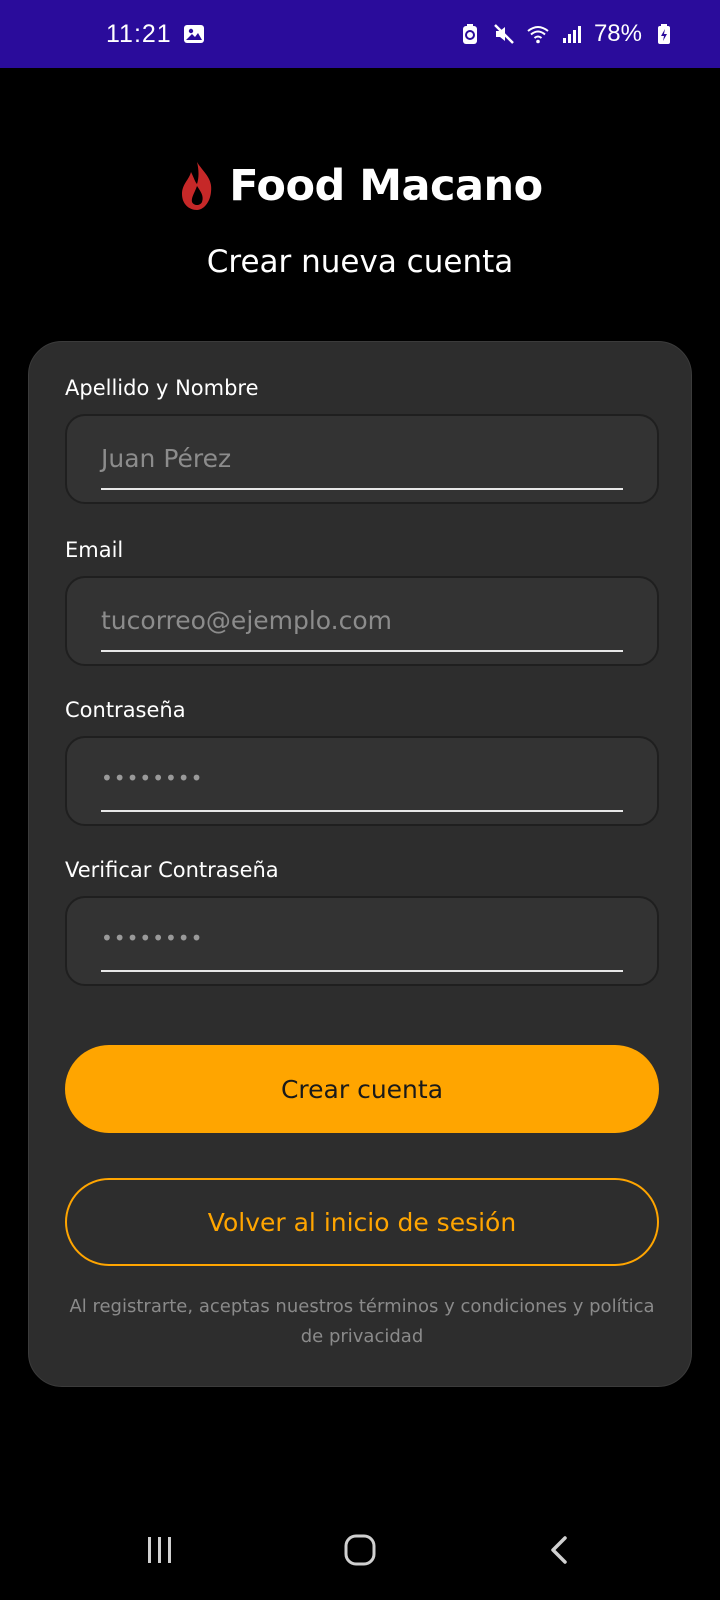  What do you see at coordinates (152, 938) in the screenshot?
I see `confirm-password-placeholder: ••••••••` at bounding box center [152, 938].